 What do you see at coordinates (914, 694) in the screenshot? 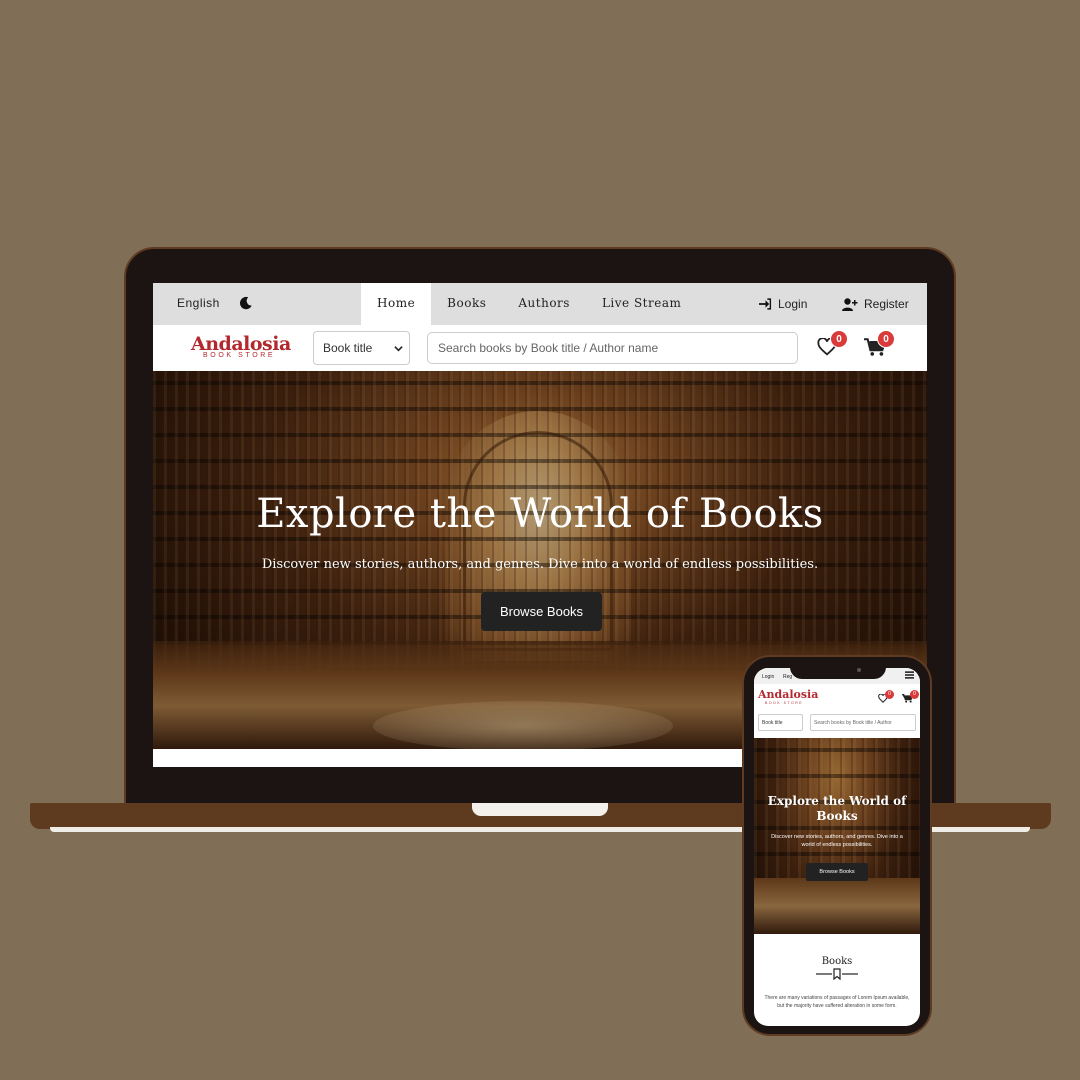
I see `mobile-cart-badge: 0` at bounding box center [914, 694].